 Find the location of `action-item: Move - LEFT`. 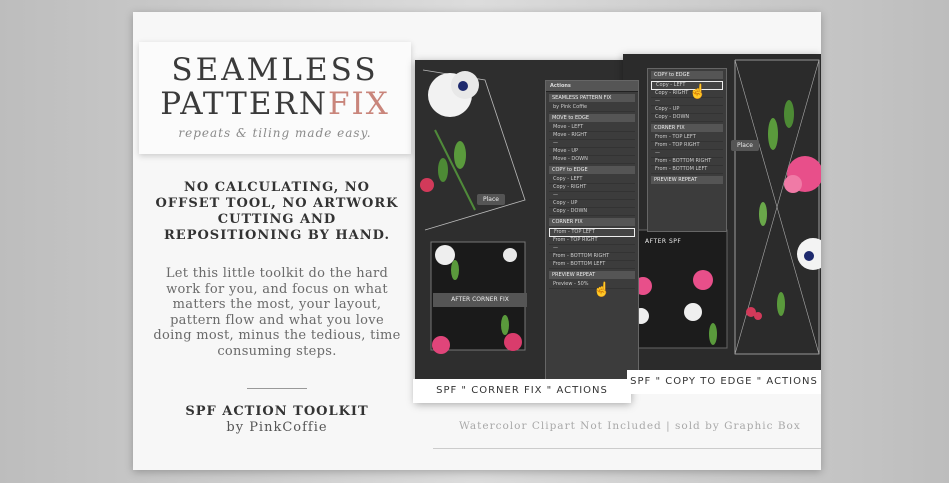

action-item: Move - LEFT is located at coordinates (592, 128).